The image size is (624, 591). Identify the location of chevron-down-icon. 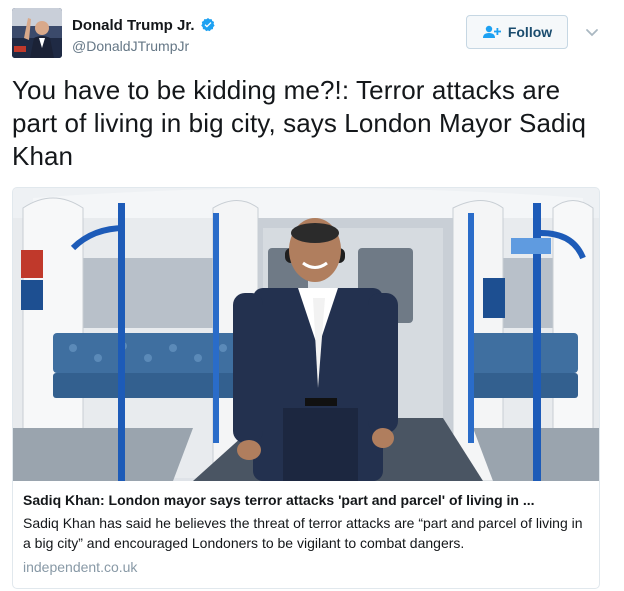
(592, 32).